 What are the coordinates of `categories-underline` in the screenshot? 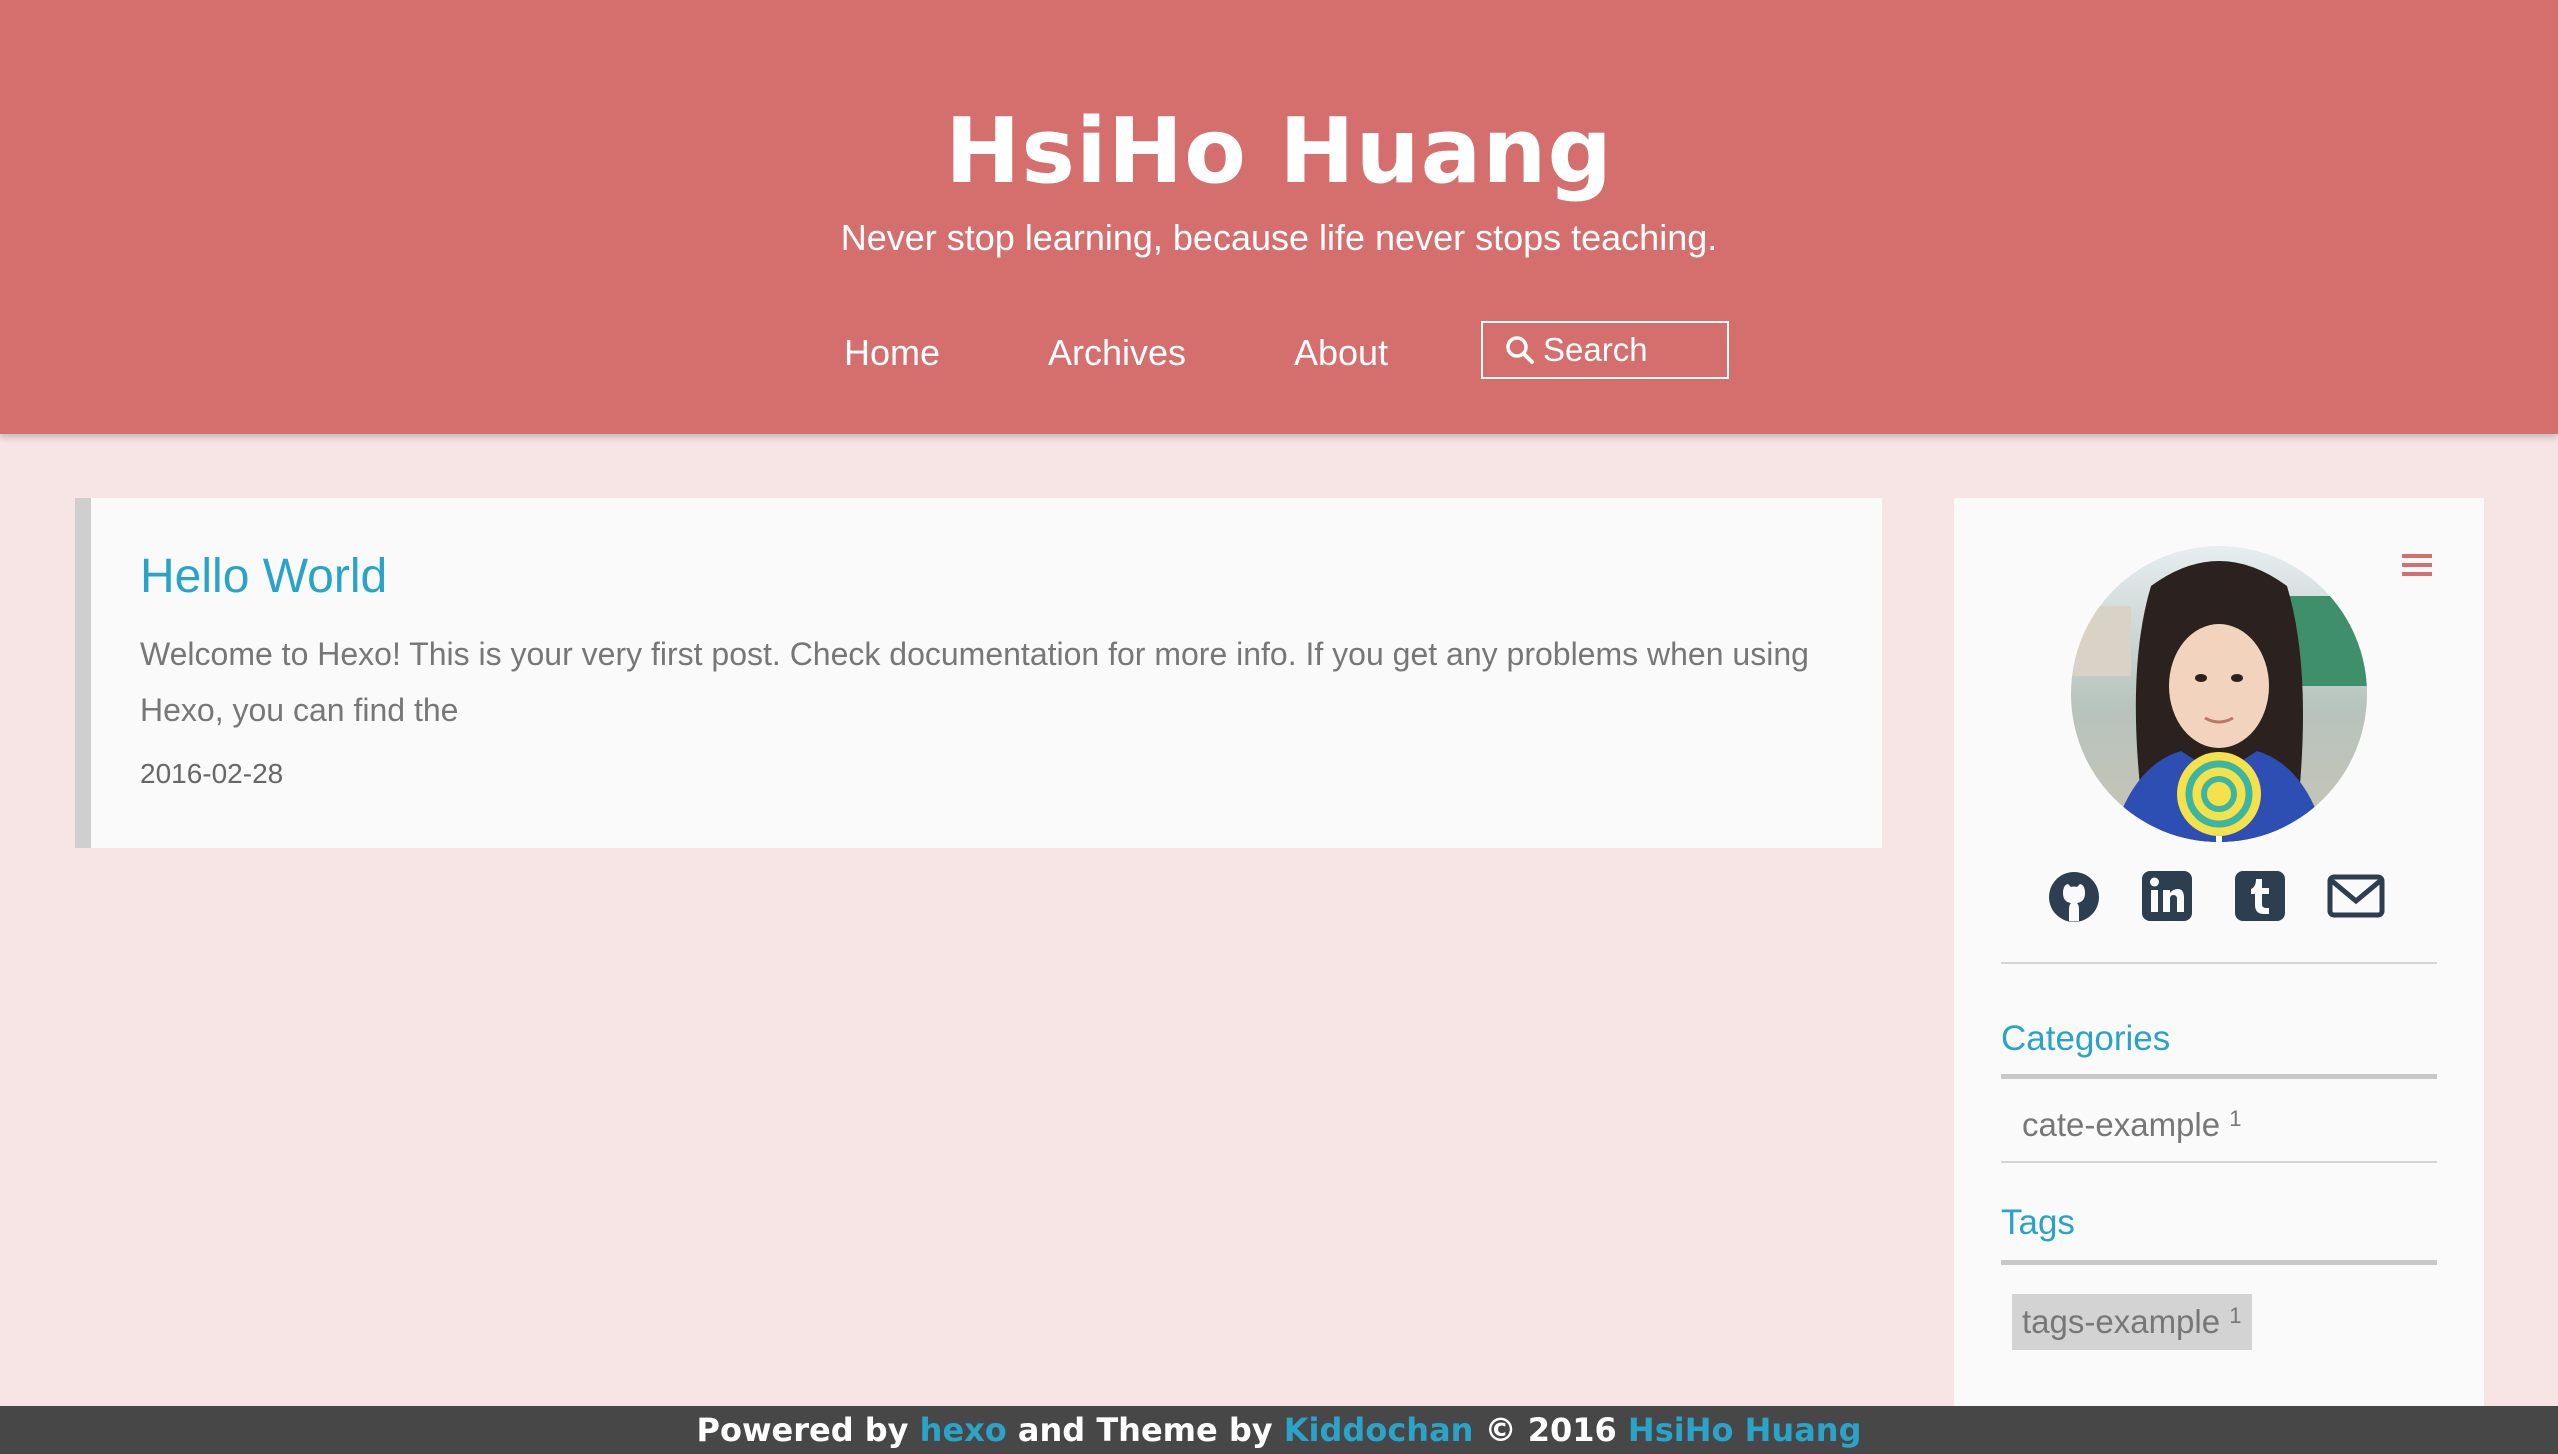 It's located at (2219, 1076).